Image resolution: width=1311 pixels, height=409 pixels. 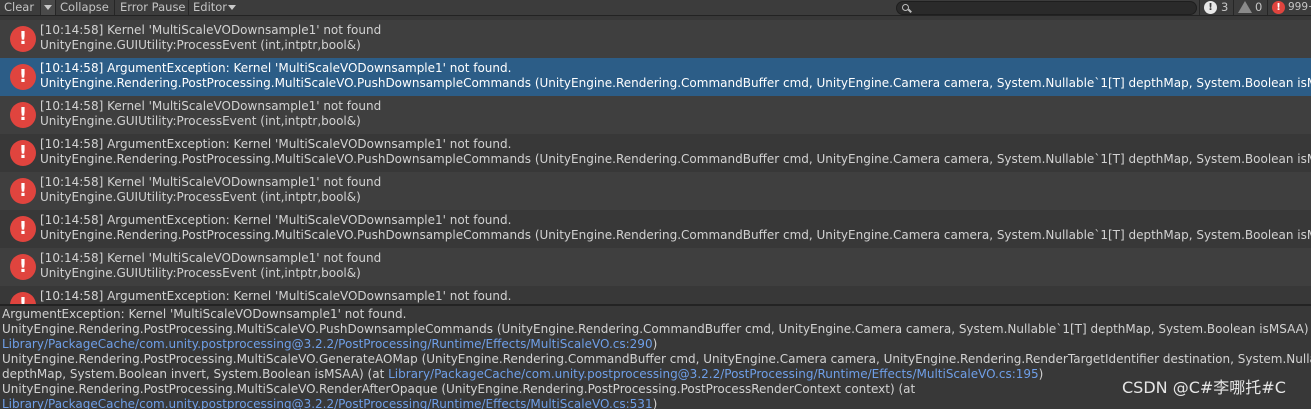 What do you see at coordinates (19, 7) in the screenshot?
I see `clear-button: Clear` at bounding box center [19, 7].